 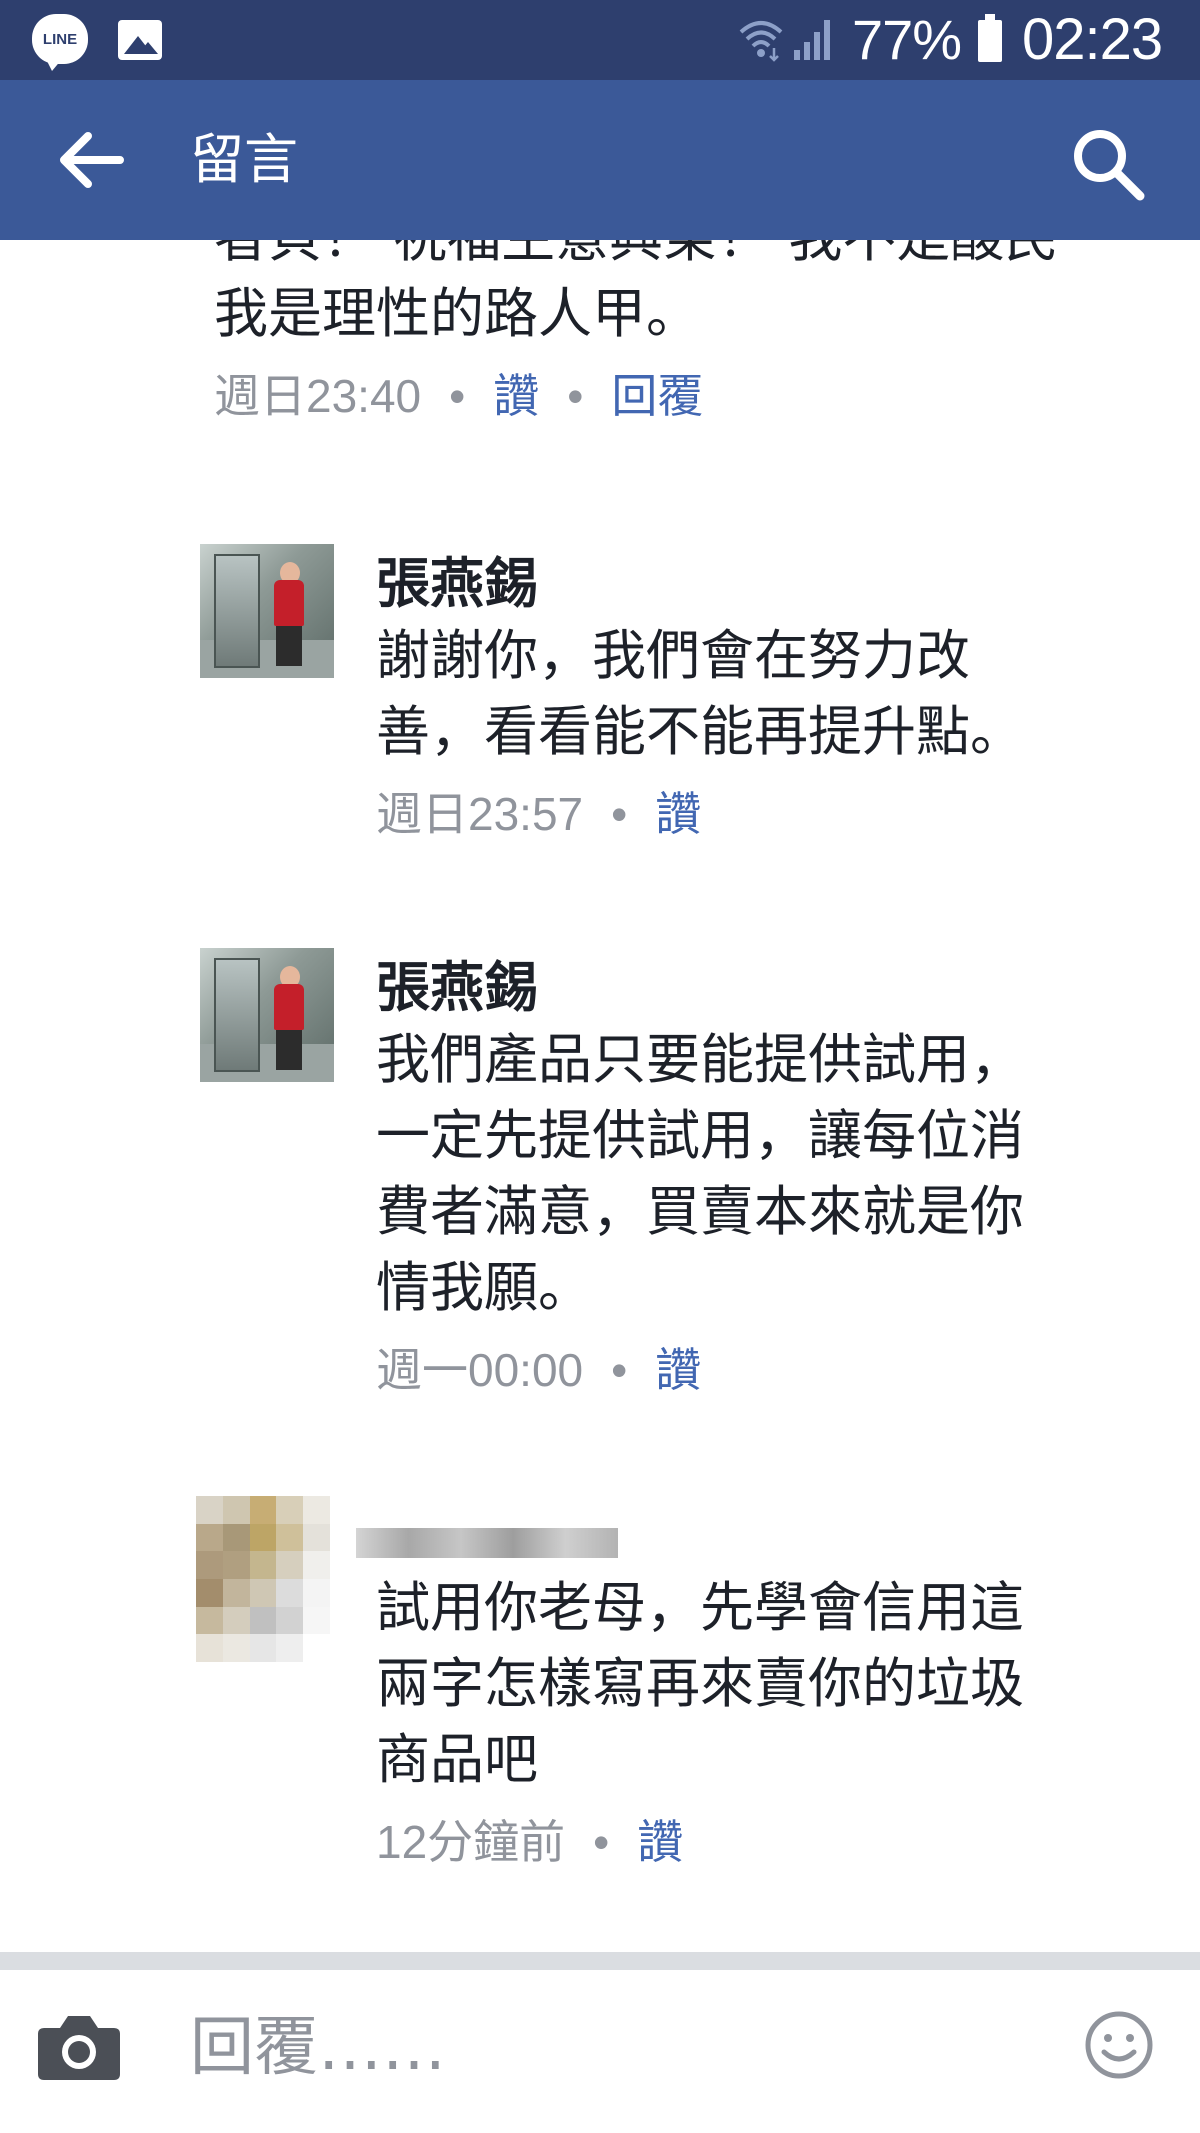 What do you see at coordinates (91, 160) in the screenshot?
I see `back-arrow-icon` at bounding box center [91, 160].